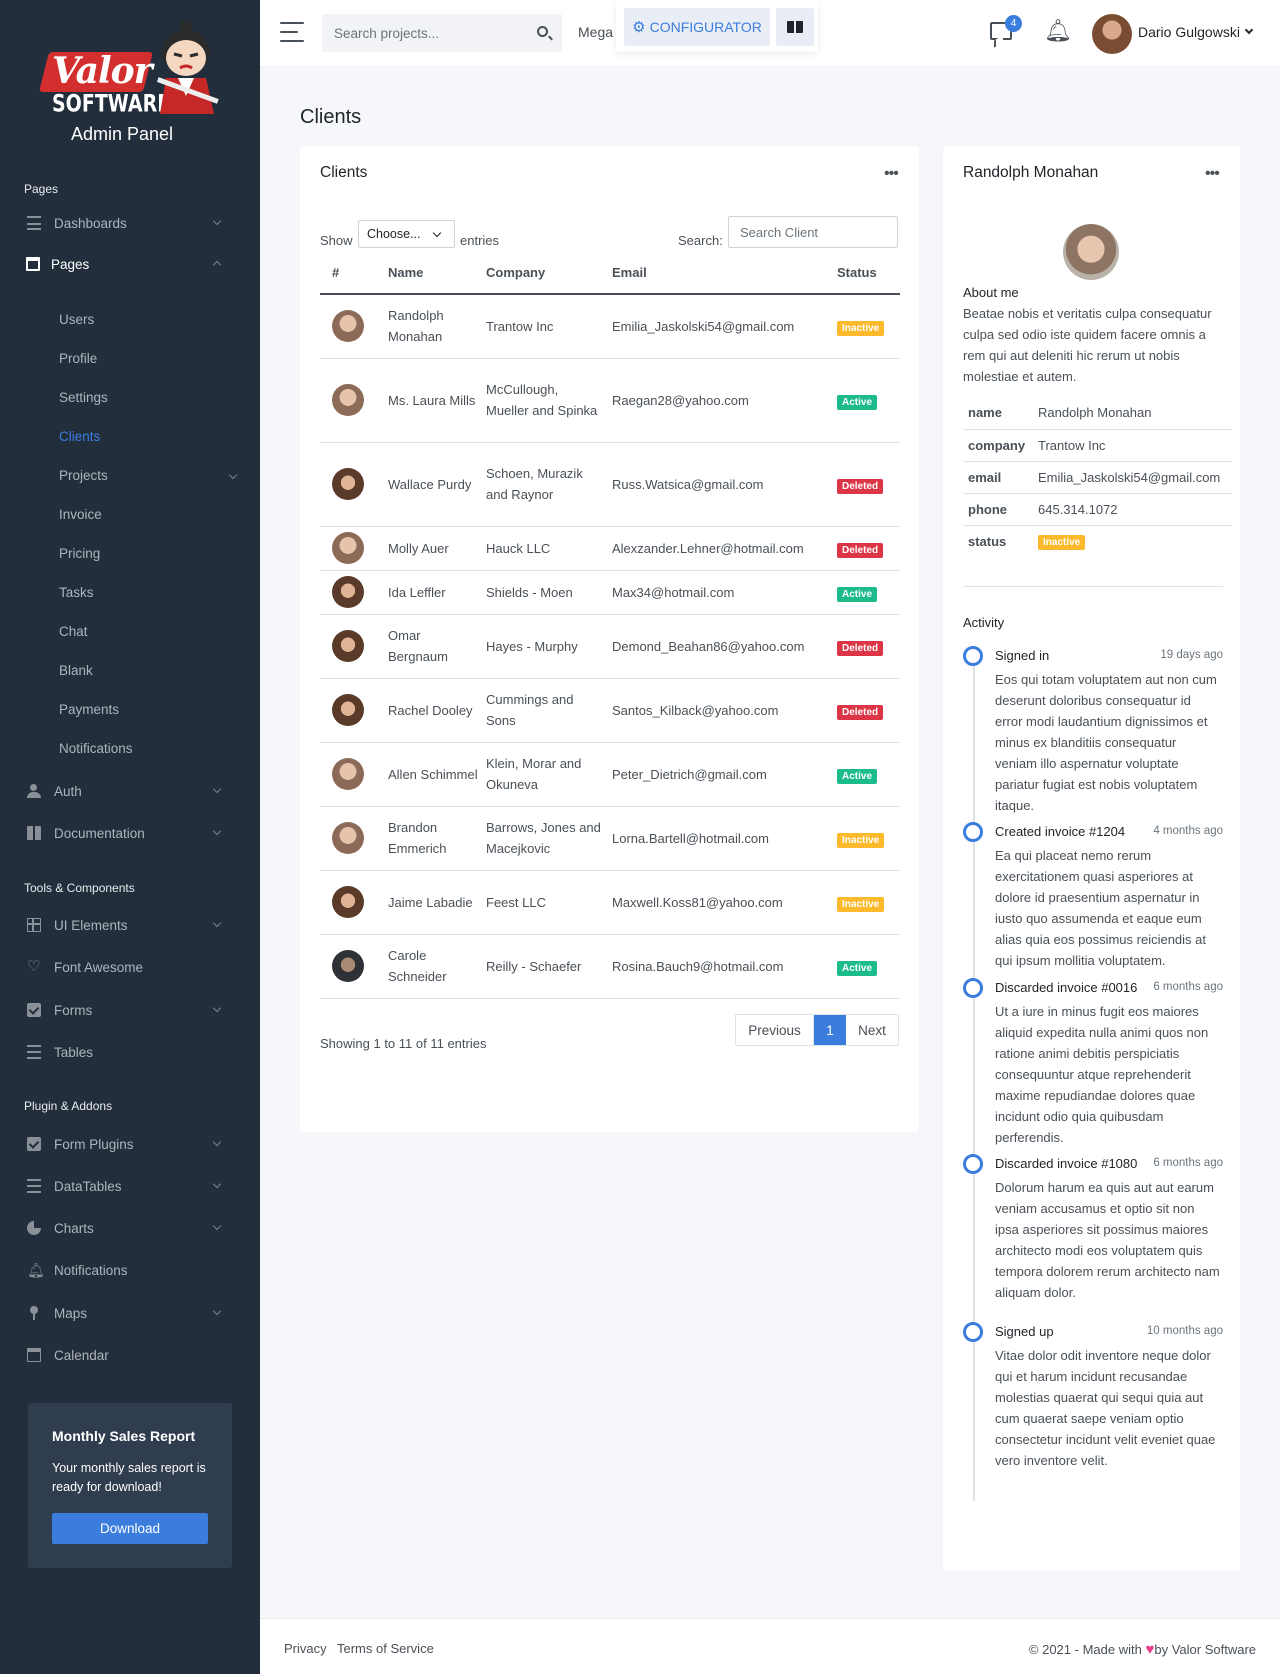  What do you see at coordinates (1189, 32) in the screenshot?
I see `user-name: Dario Gulgowski` at bounding box center [1189, 32].